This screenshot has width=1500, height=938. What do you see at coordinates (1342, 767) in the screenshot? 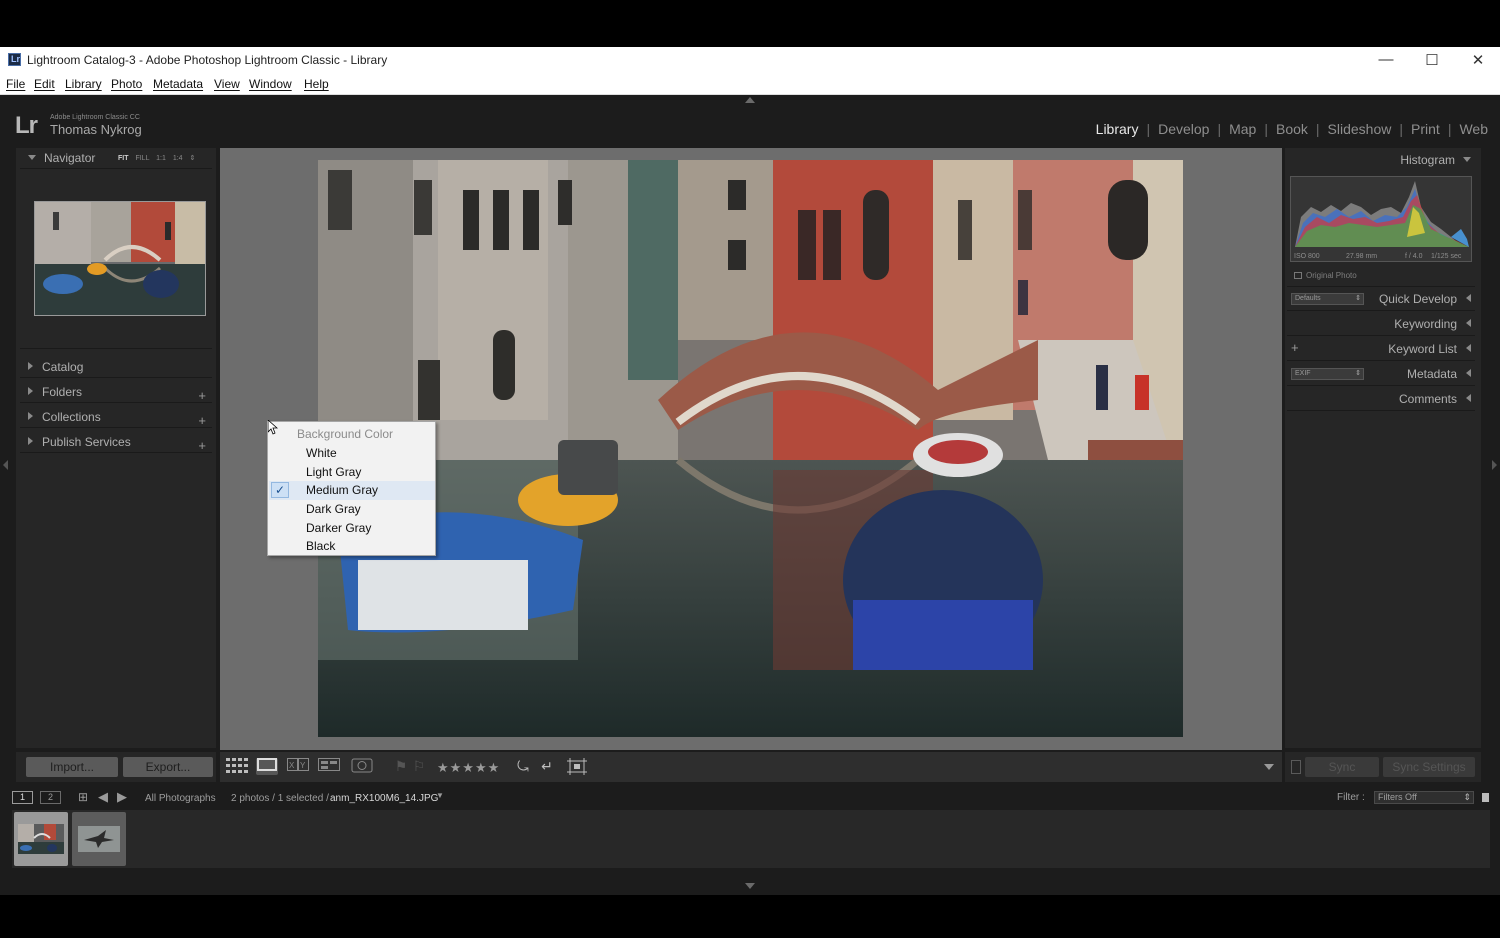
I see `sync-button: Sync` at bounding box center [1342, 767].